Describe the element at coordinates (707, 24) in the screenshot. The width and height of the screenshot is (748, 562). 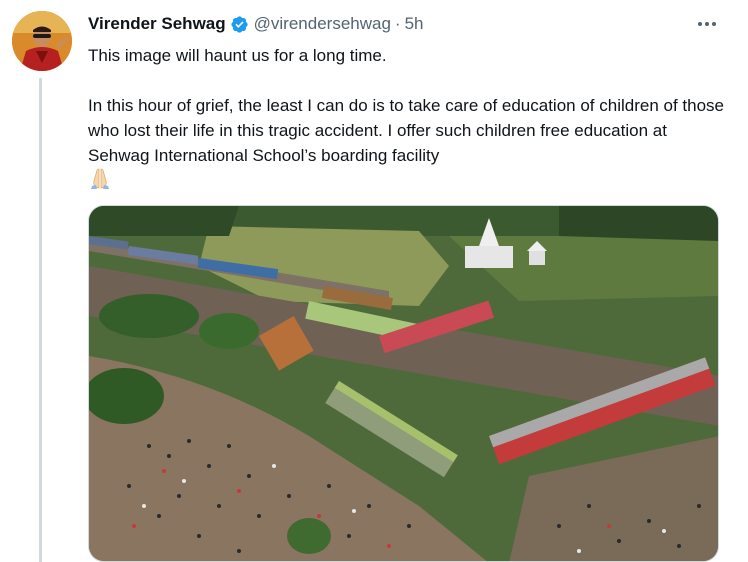
I see `more-options-icon` at that location.